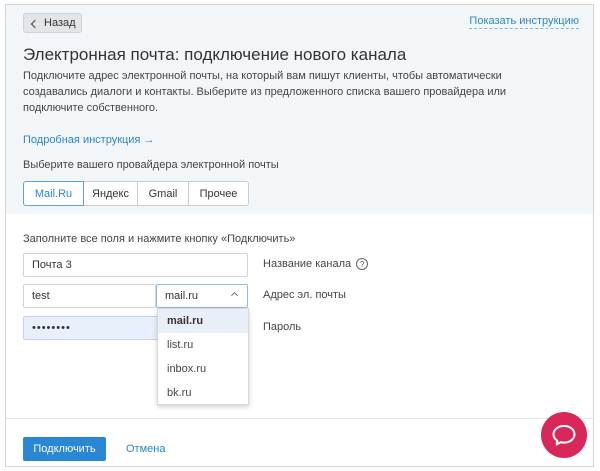 The image size is (600, 471). What do you see at coordinates (203, 393) in the screenshot?
I see `dropdown-option-bk-ru: bk.ru` at bounding box center [203, 393].